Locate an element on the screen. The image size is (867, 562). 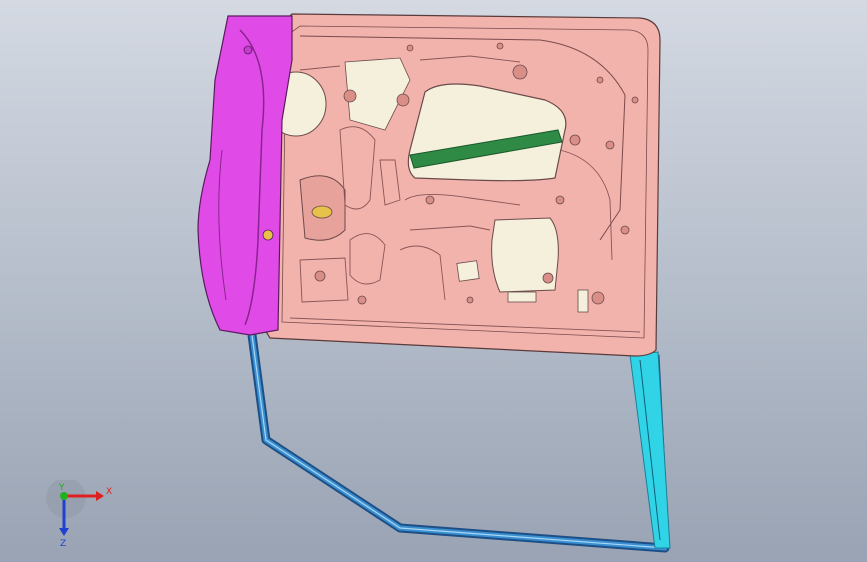
clip-pad is located at coordinates (522, 297).